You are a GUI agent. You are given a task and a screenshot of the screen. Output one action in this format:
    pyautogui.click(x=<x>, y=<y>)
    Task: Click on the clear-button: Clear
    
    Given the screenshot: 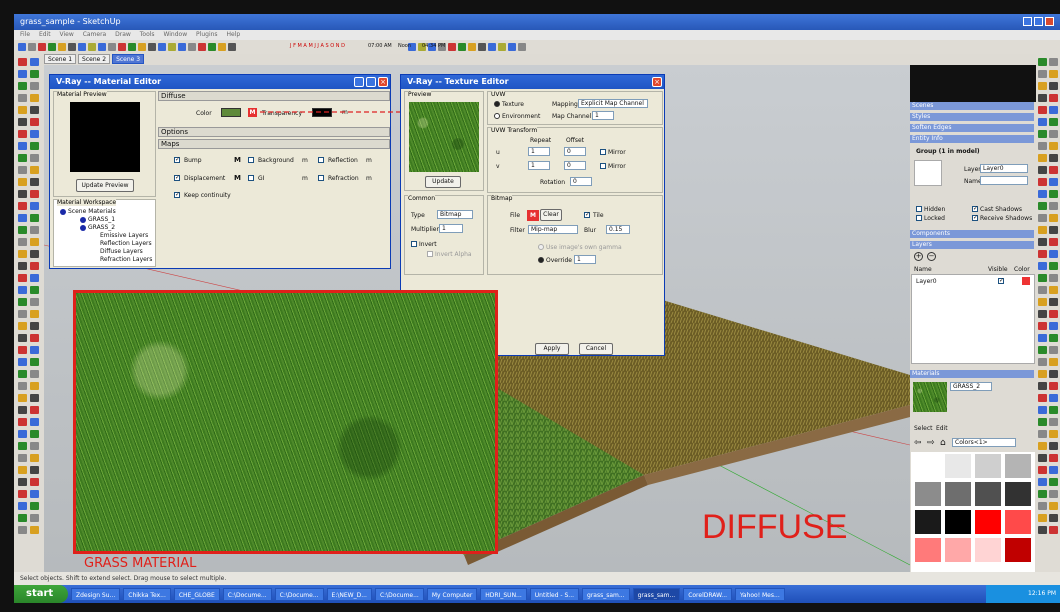 What is the action you would take?
    pyautogui.click(x=551, y=215)
    